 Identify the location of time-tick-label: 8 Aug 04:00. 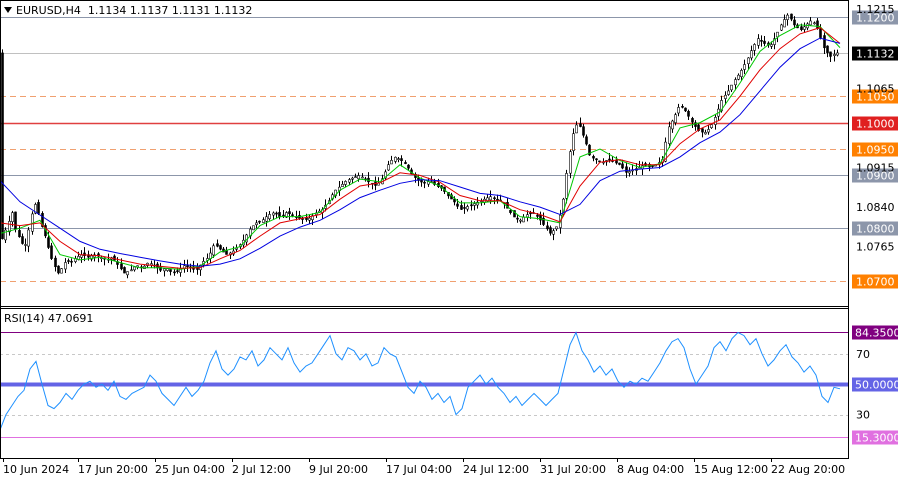
(650, 469).